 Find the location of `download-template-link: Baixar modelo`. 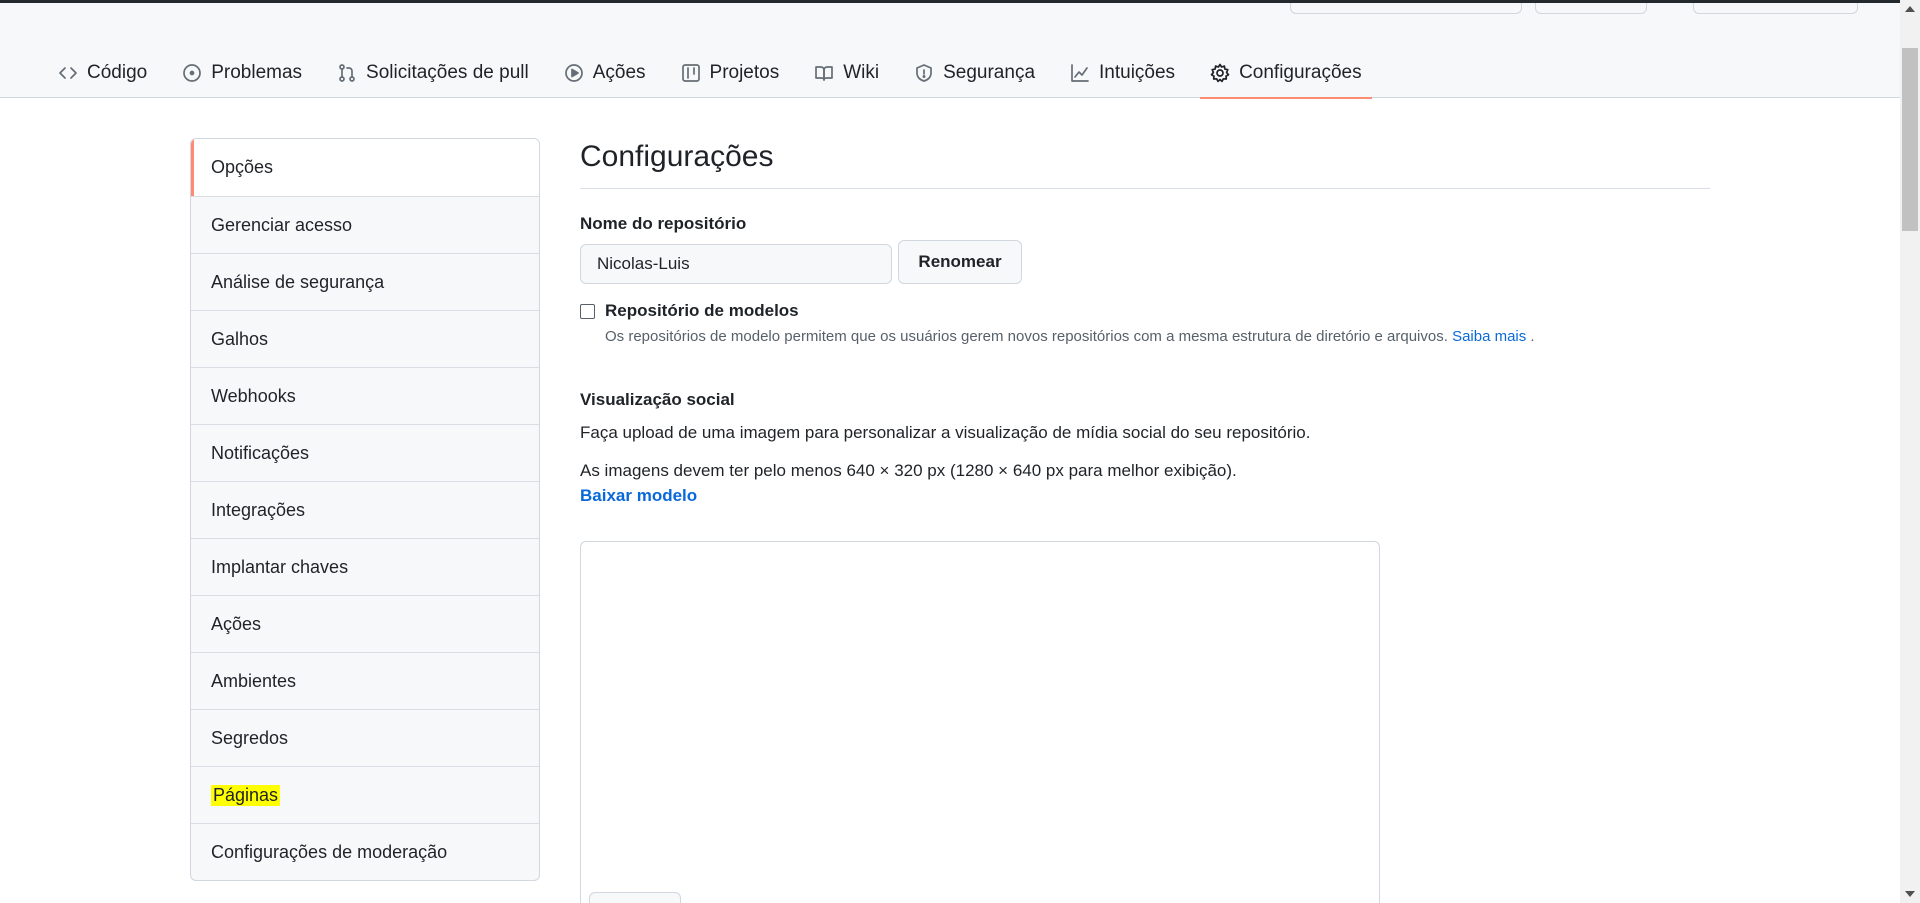

download-template-link: Baixar modelo is located at coordinates (638, 496).